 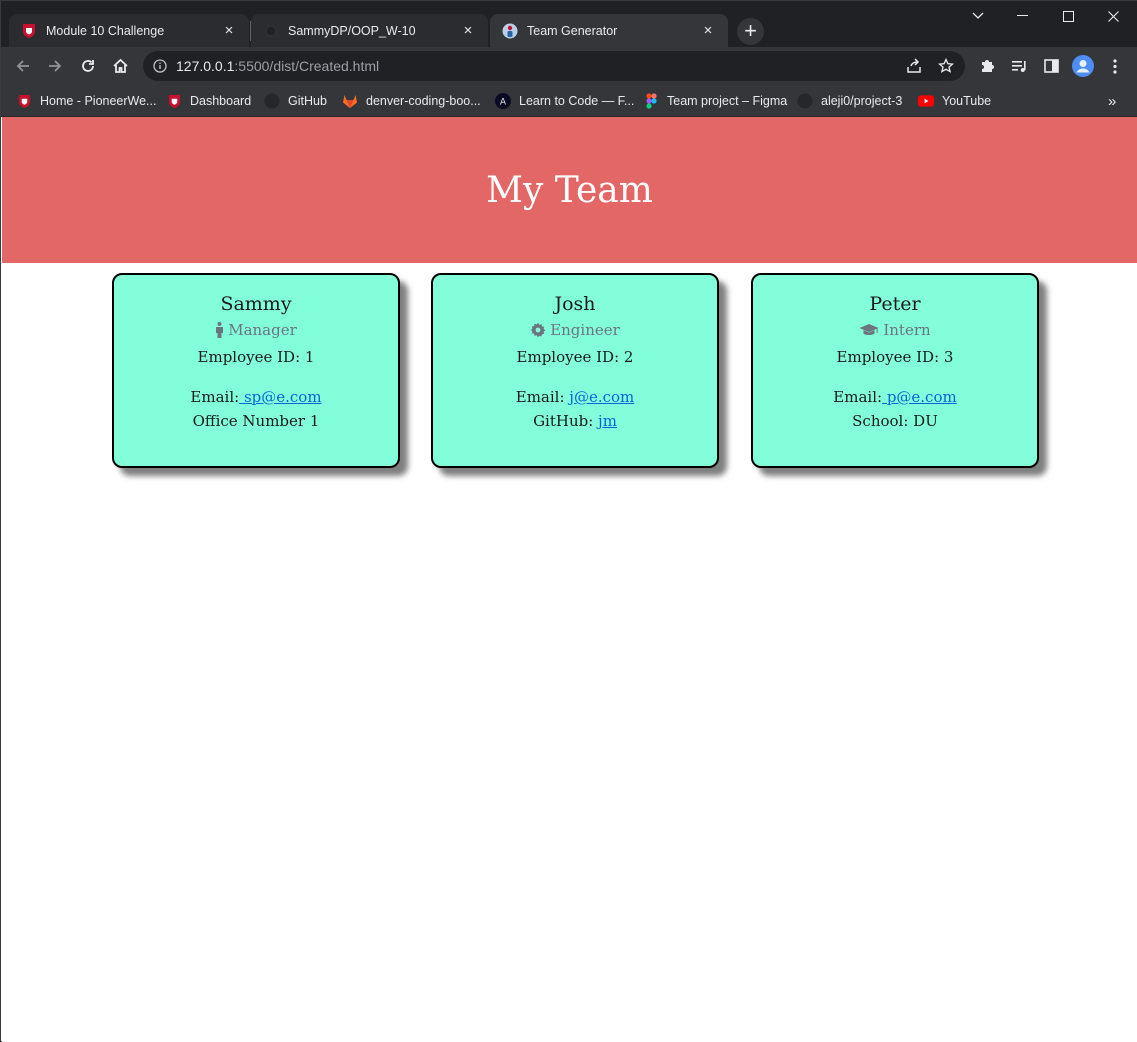 What do you see at coordinates (307, 66) in the screenshot?
I see `url-path: :5500/dist/Created.html` at bounding box center [307, 66].